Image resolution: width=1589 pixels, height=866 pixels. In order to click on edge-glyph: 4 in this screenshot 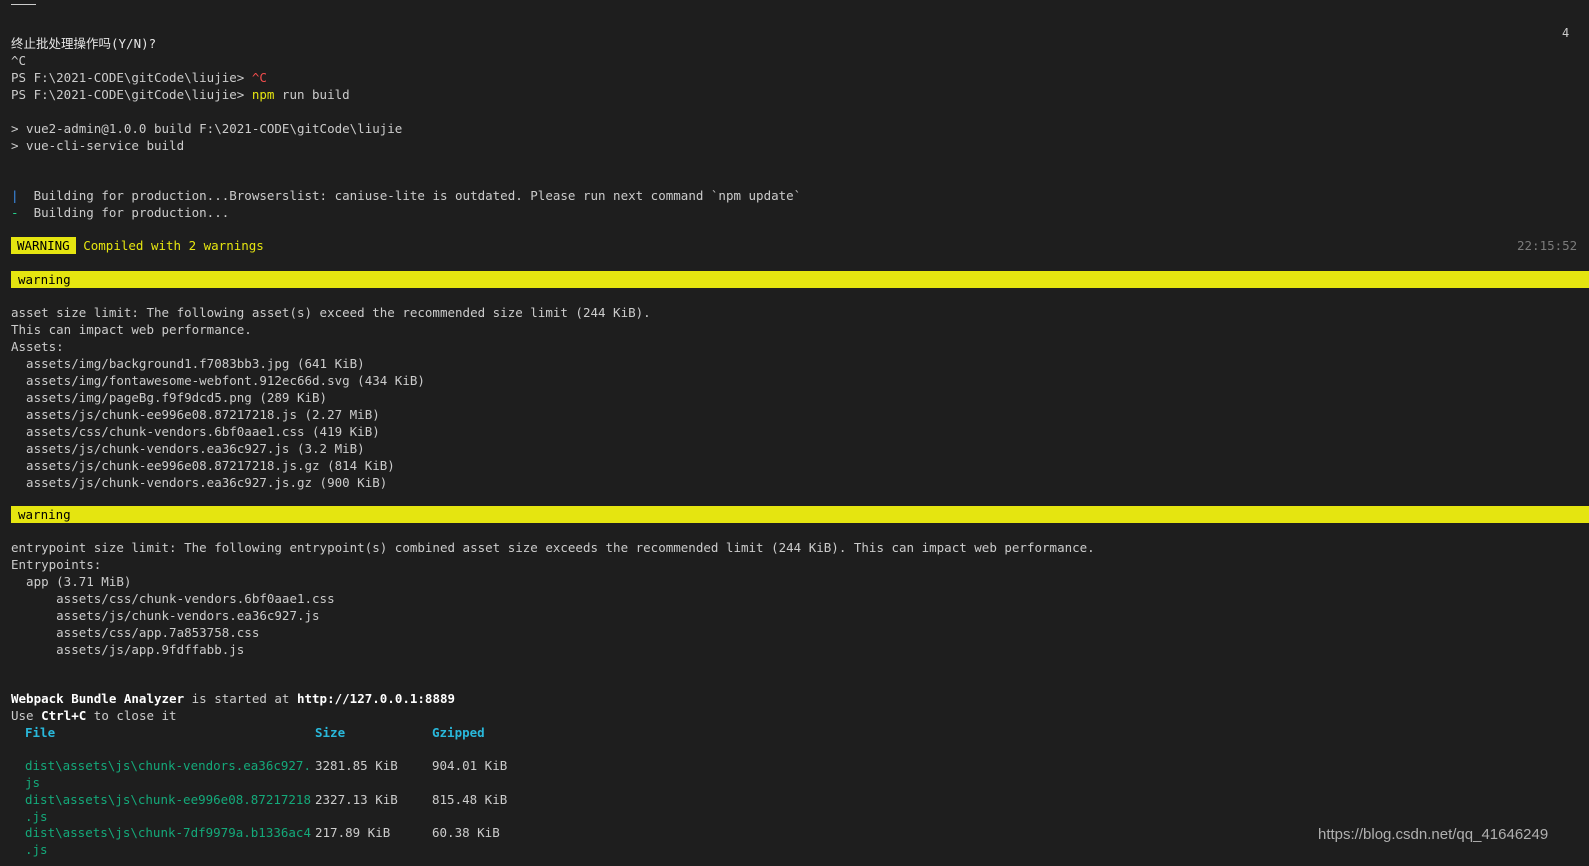, I will do `click(1566, 33)`.